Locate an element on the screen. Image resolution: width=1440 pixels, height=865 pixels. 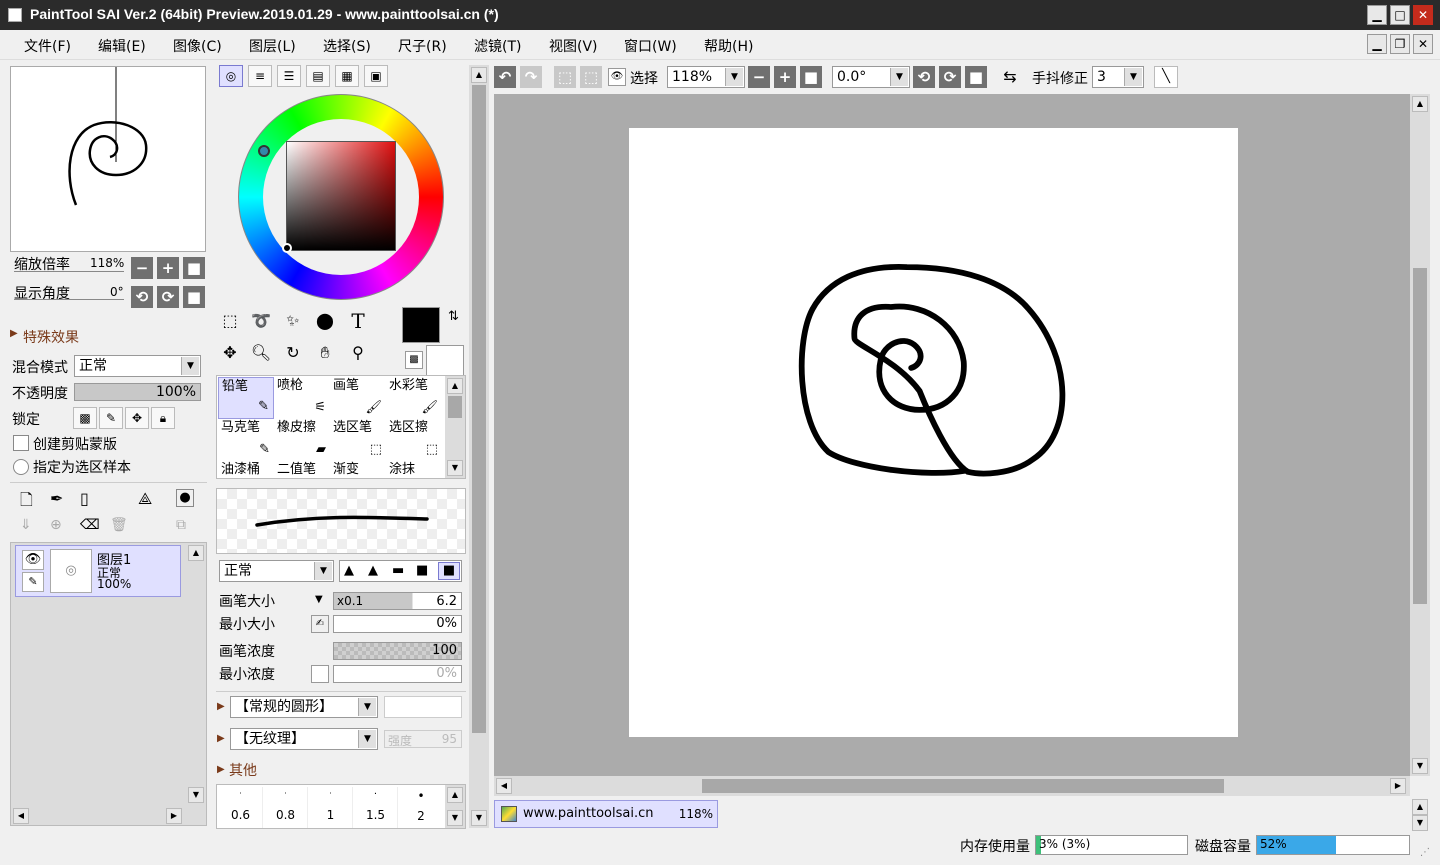
rotate-left-button: ⟲ is located at coordinates (142, 297).